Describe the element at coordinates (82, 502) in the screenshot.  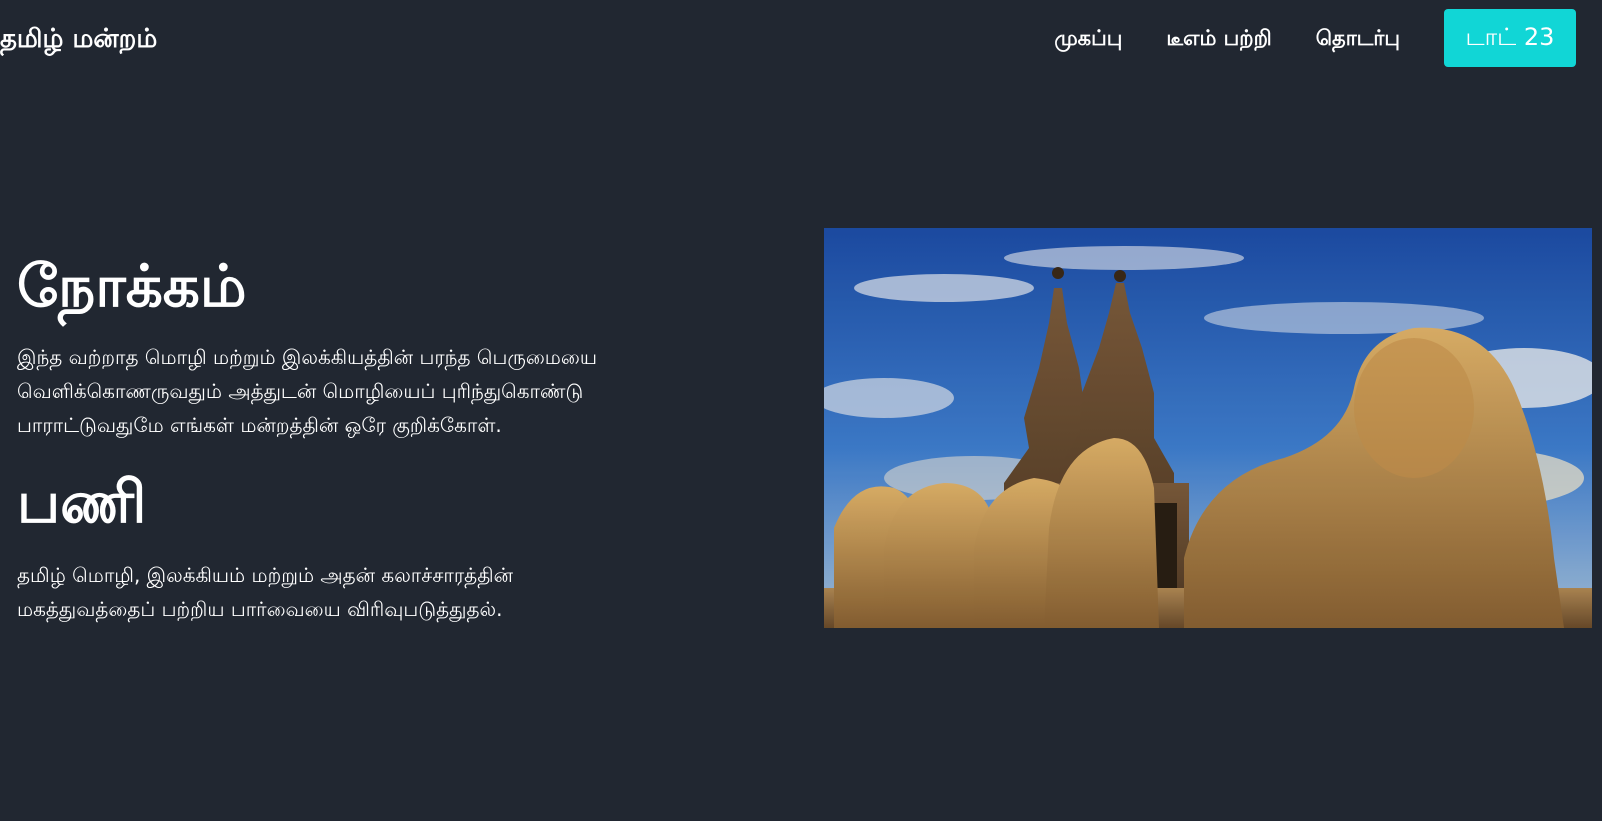
I see `section-title-mission: பணி` at that location.